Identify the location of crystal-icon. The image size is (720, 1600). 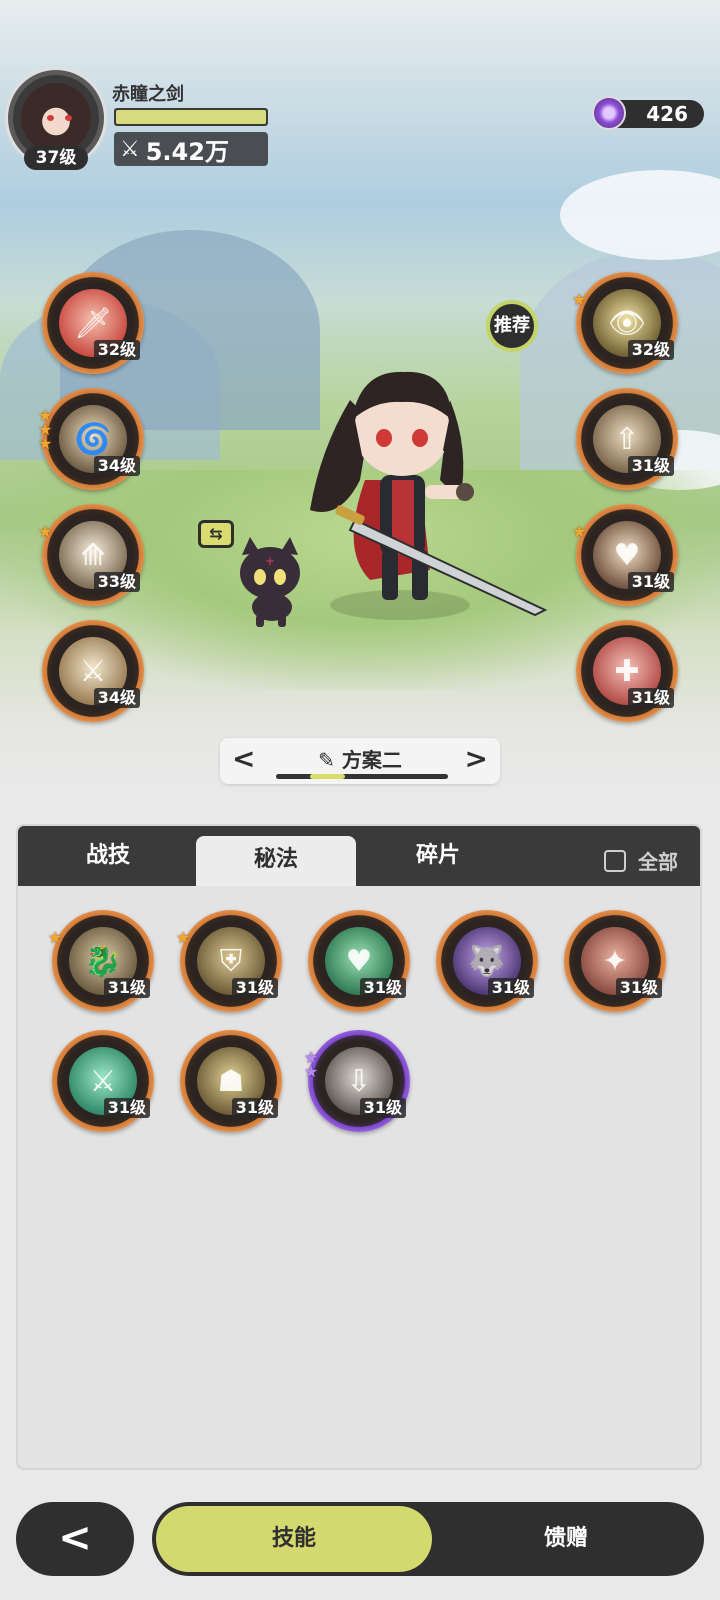
(609, 113).